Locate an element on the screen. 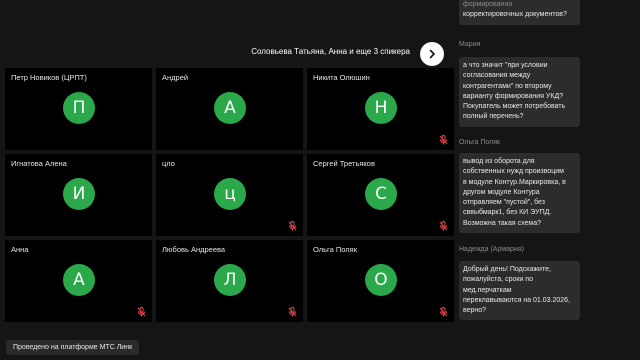 The height and width of the screenshot is (360, 640). participant-name: Ольга Поляк is located at coordinates (335, 249).